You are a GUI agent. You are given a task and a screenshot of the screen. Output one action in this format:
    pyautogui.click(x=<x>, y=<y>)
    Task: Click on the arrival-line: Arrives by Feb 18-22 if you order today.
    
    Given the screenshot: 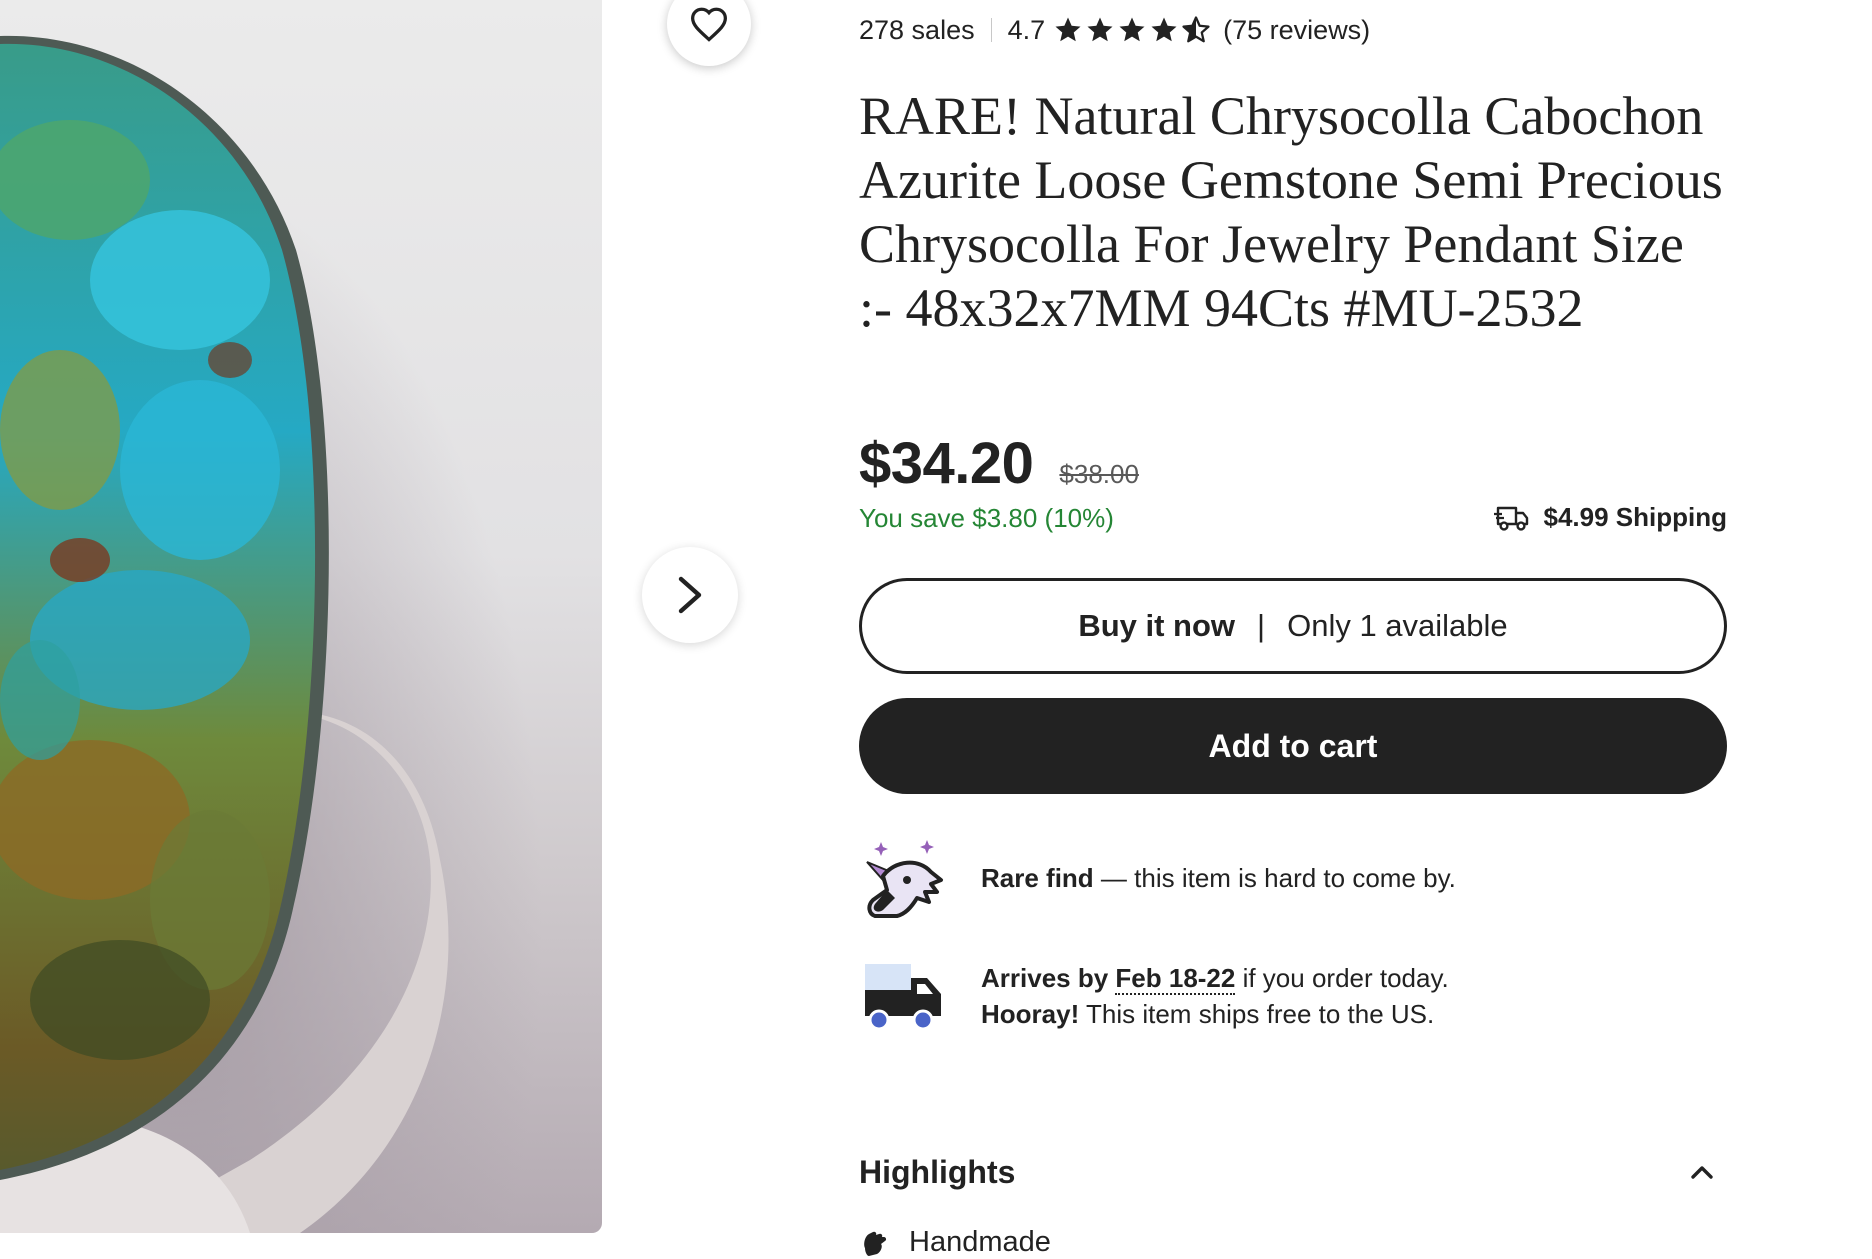 What is the action you would take?
    pyautogui.click(x=1215, y=978)
    